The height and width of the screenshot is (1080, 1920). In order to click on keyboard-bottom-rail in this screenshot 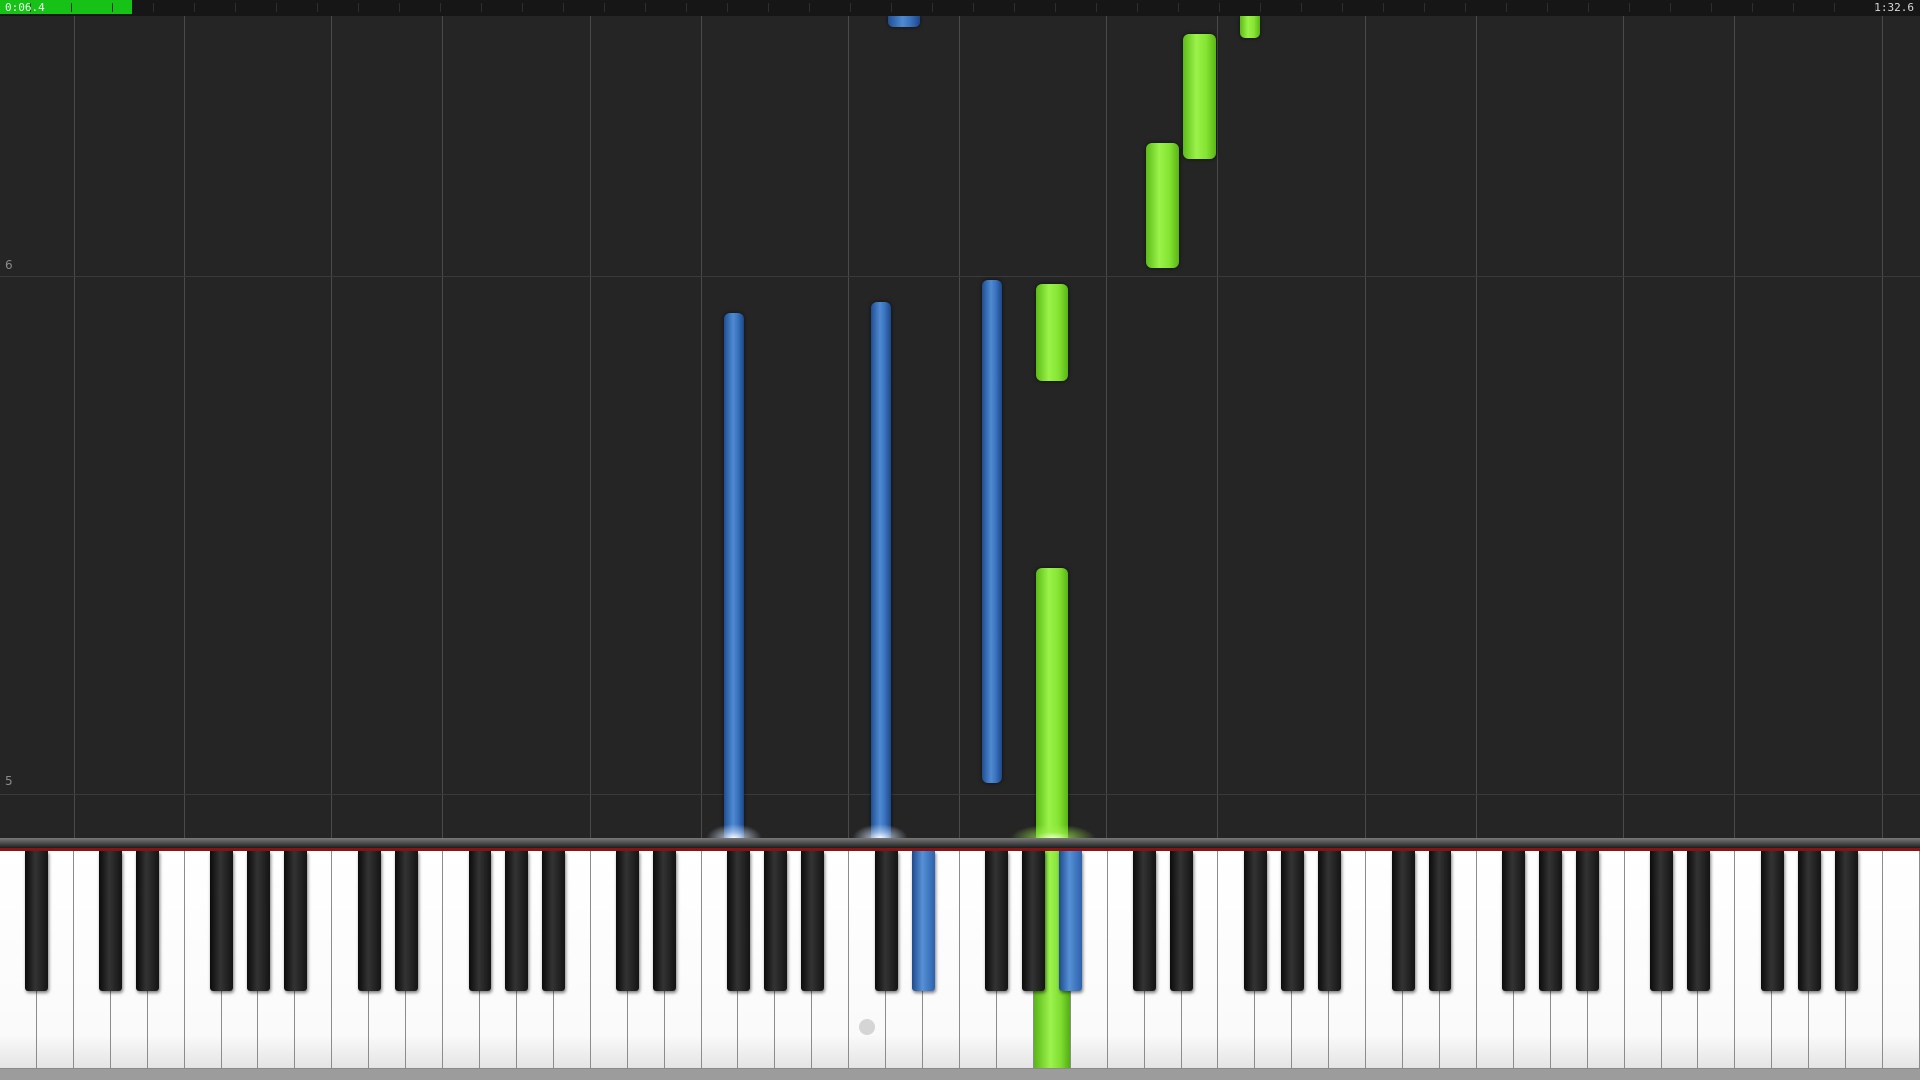, I will do `click(960, 1074)`.